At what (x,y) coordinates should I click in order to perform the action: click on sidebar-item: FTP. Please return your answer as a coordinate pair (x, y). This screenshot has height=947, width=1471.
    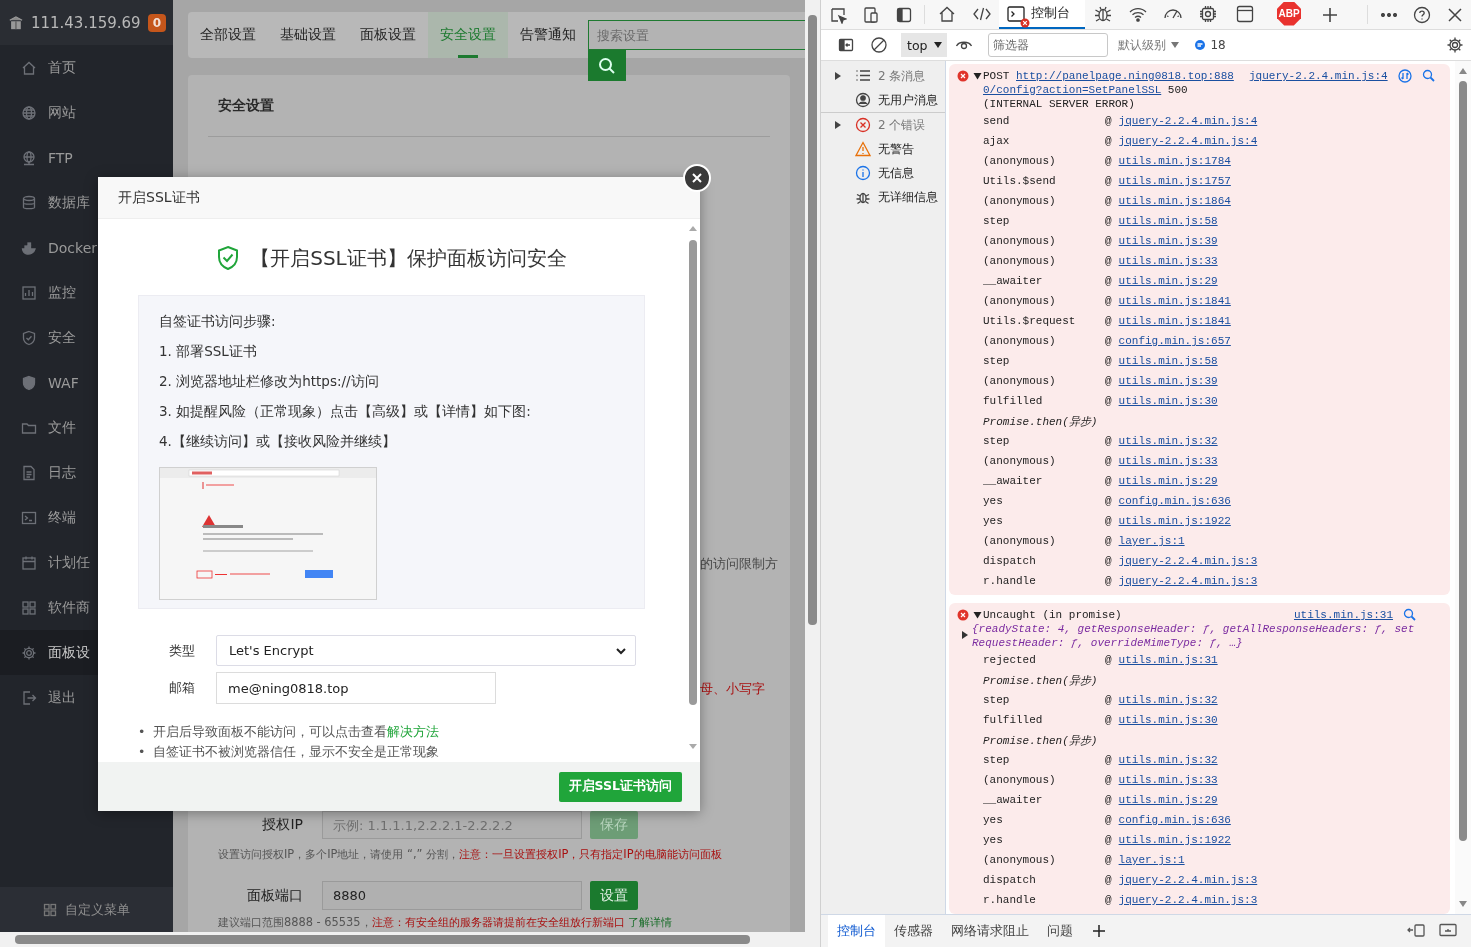
    Looking at the image, I should click on (86, 157).